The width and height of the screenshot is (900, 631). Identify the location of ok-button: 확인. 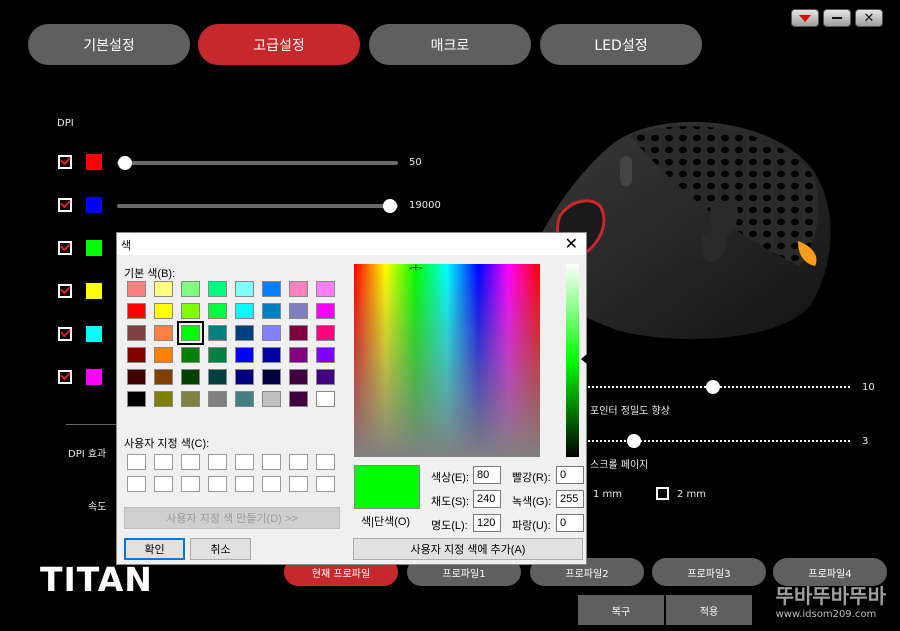
(154, 549).